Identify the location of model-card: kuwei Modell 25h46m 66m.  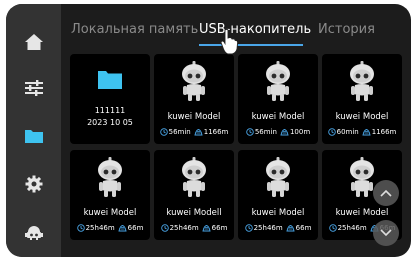
(194, 195).